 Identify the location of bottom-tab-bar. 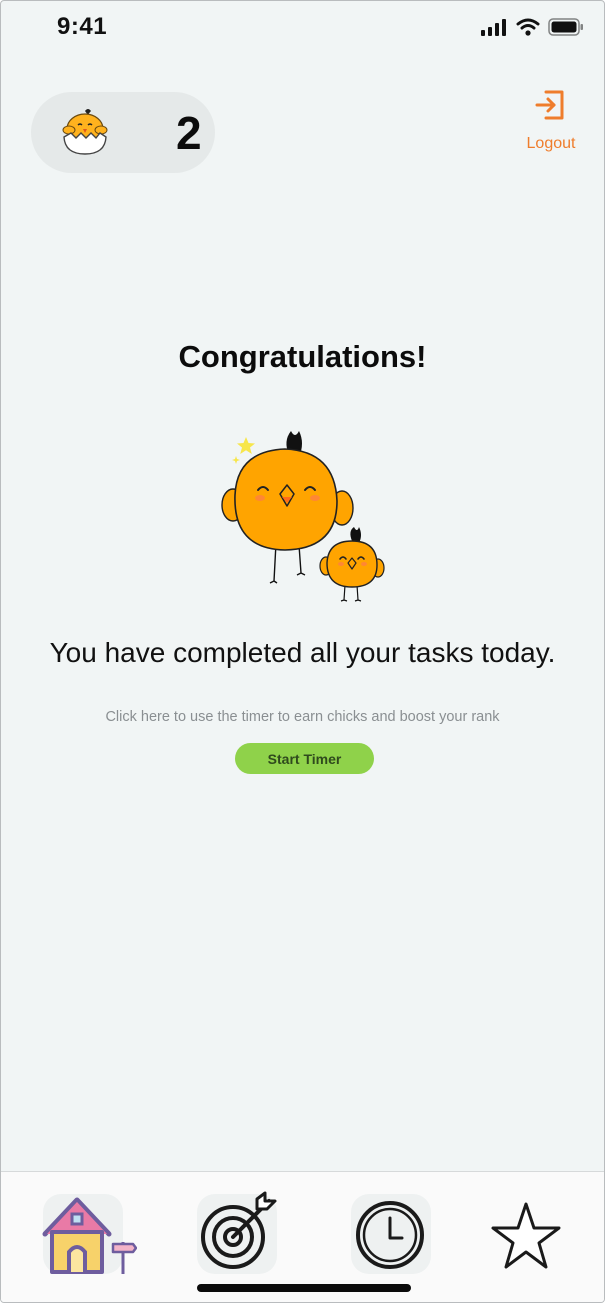
(302, 1236).